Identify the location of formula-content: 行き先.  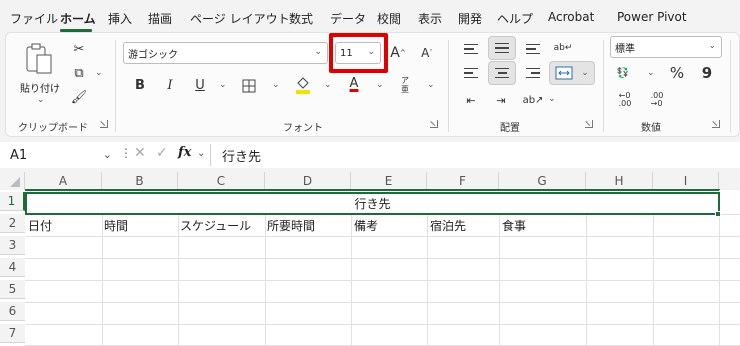
(241, 155).